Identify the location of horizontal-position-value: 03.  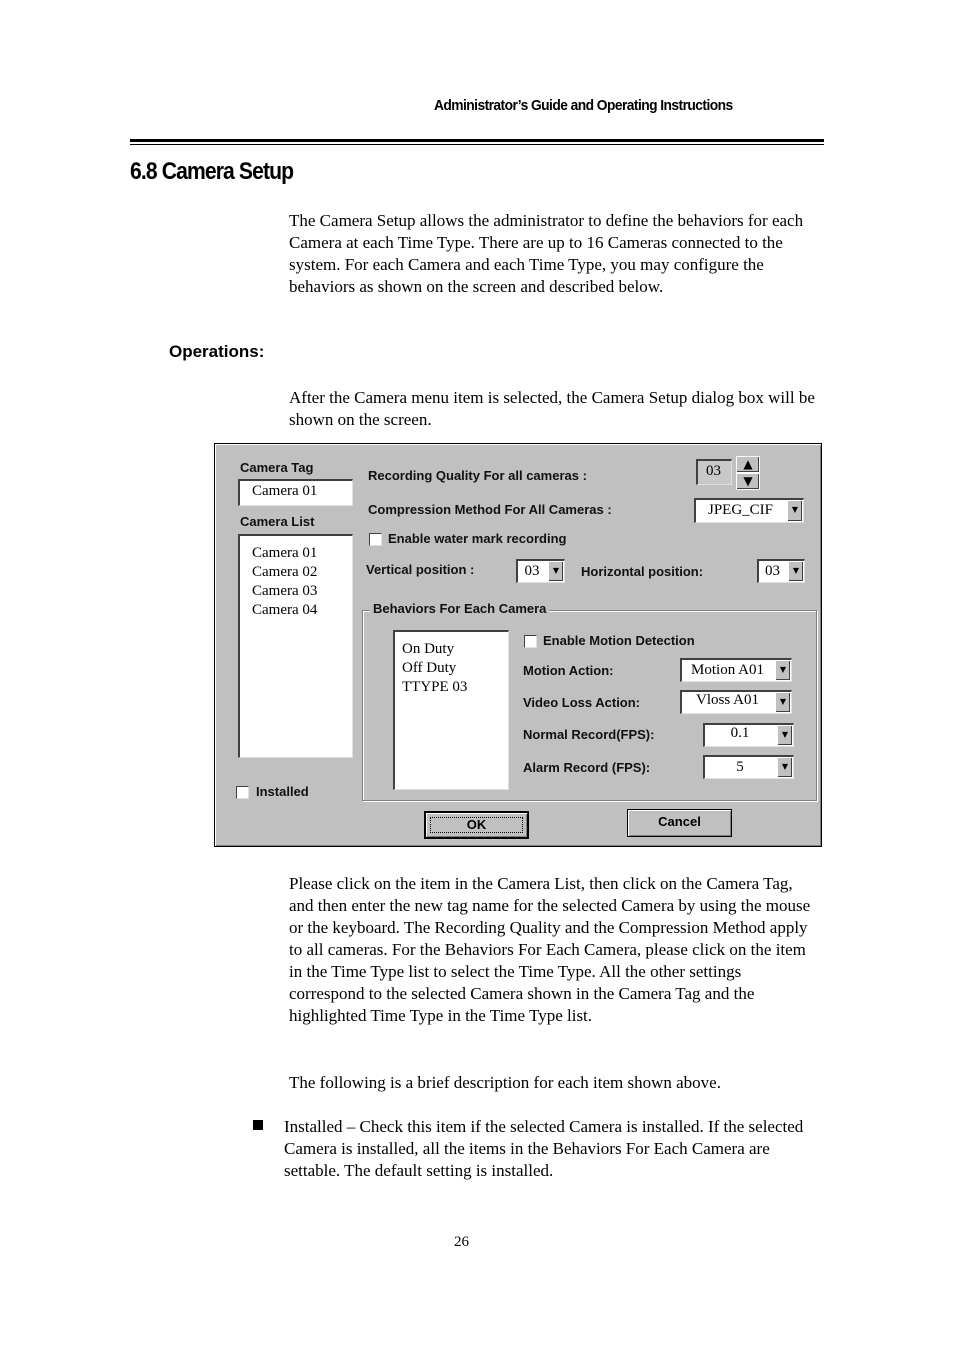
(772, 571).